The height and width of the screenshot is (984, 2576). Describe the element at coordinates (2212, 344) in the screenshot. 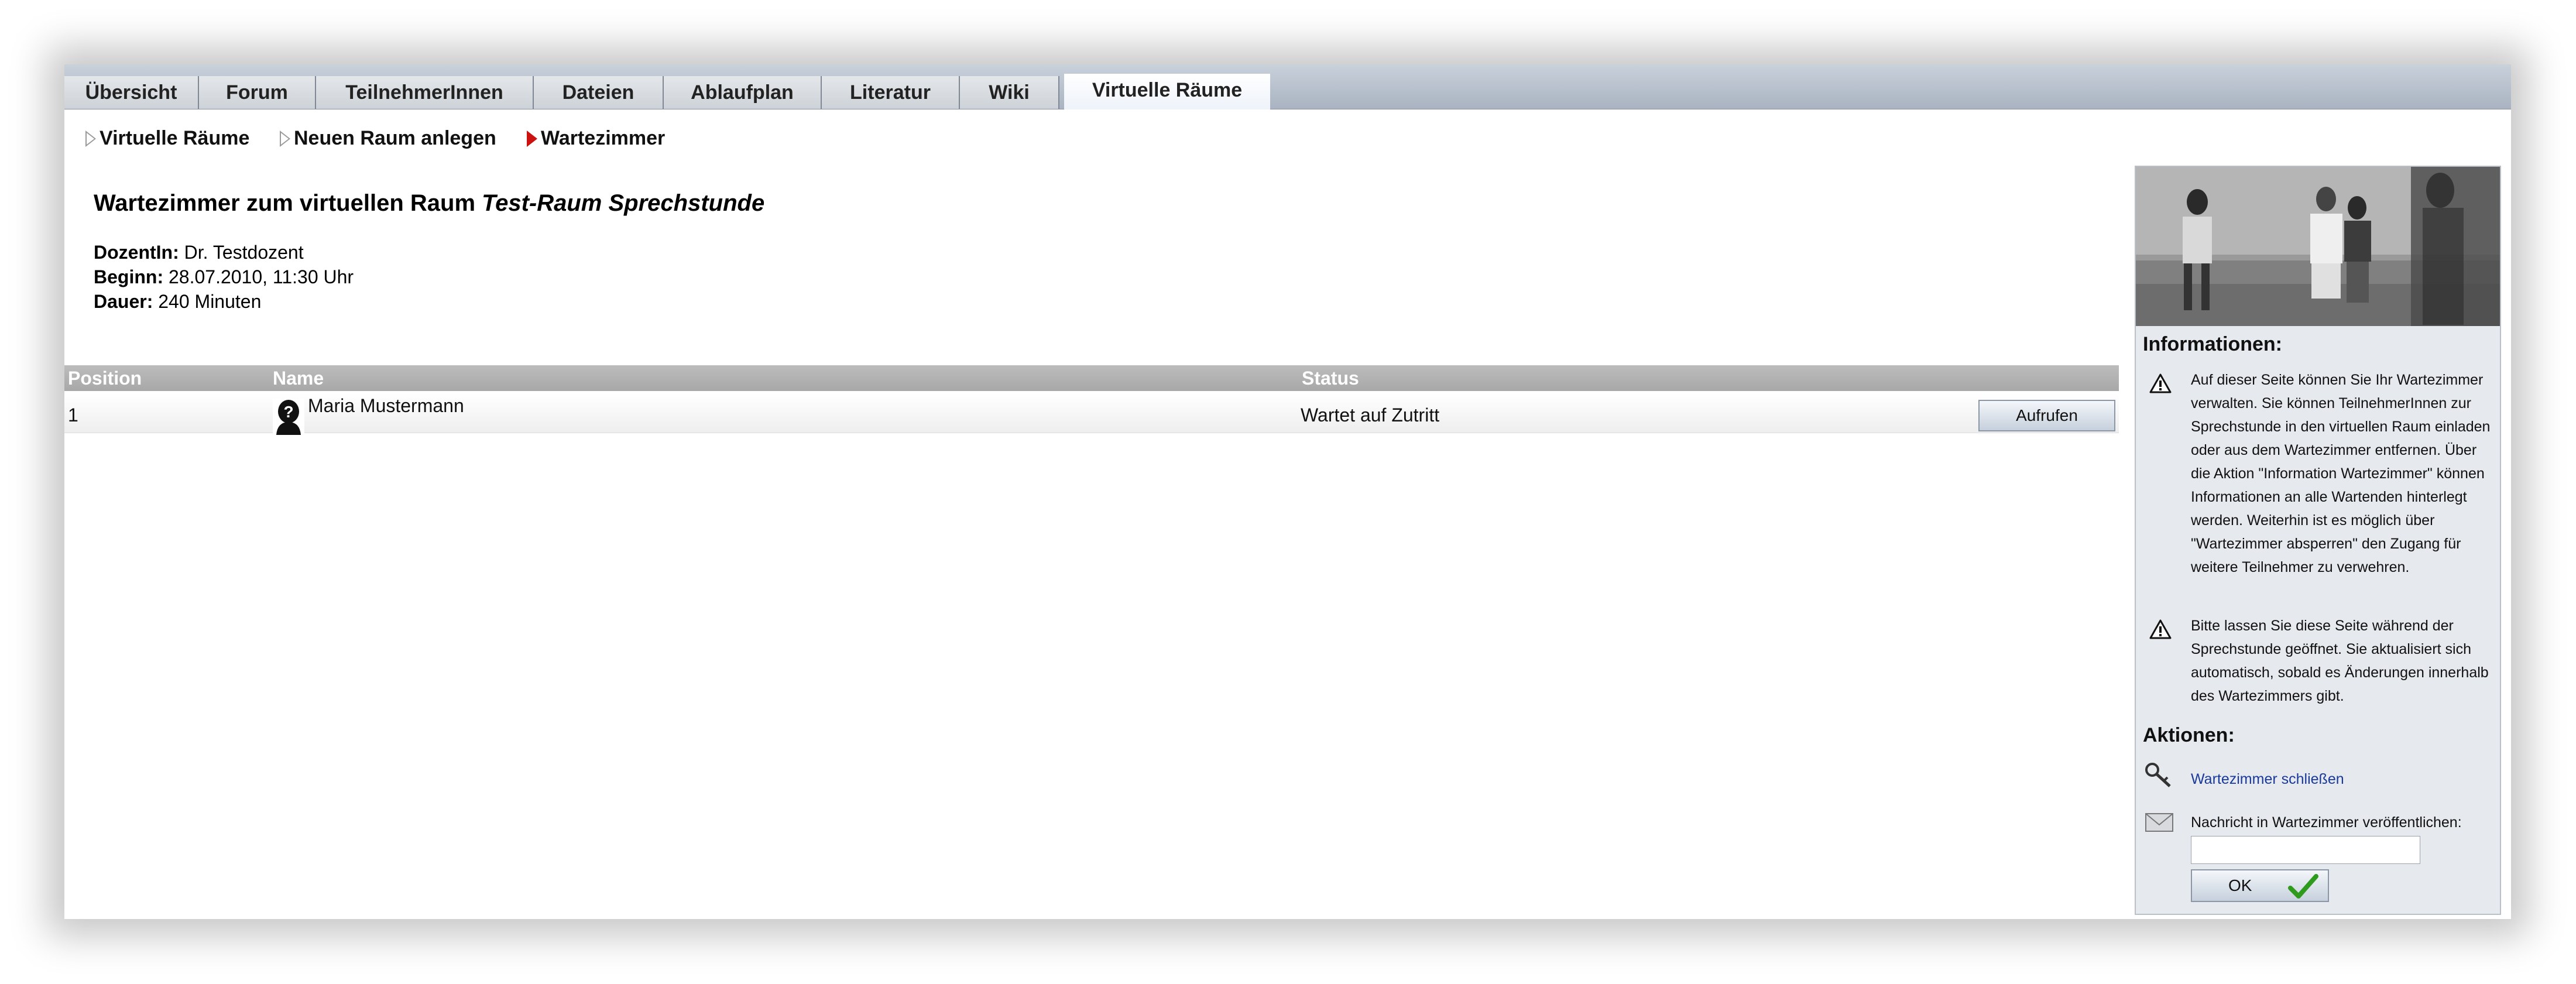

I see `info-heading: Informationen:` at that location.